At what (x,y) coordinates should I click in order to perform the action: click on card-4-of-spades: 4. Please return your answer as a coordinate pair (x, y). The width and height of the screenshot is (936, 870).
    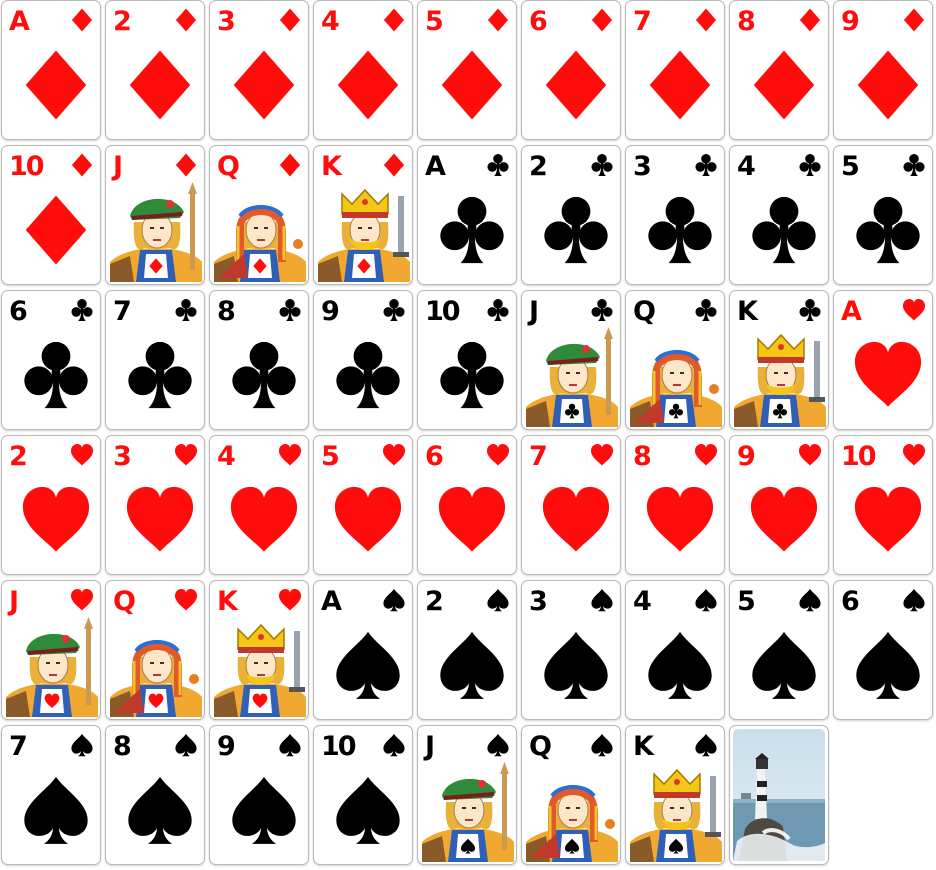
    Looking at the image, I should click on (675, 650).